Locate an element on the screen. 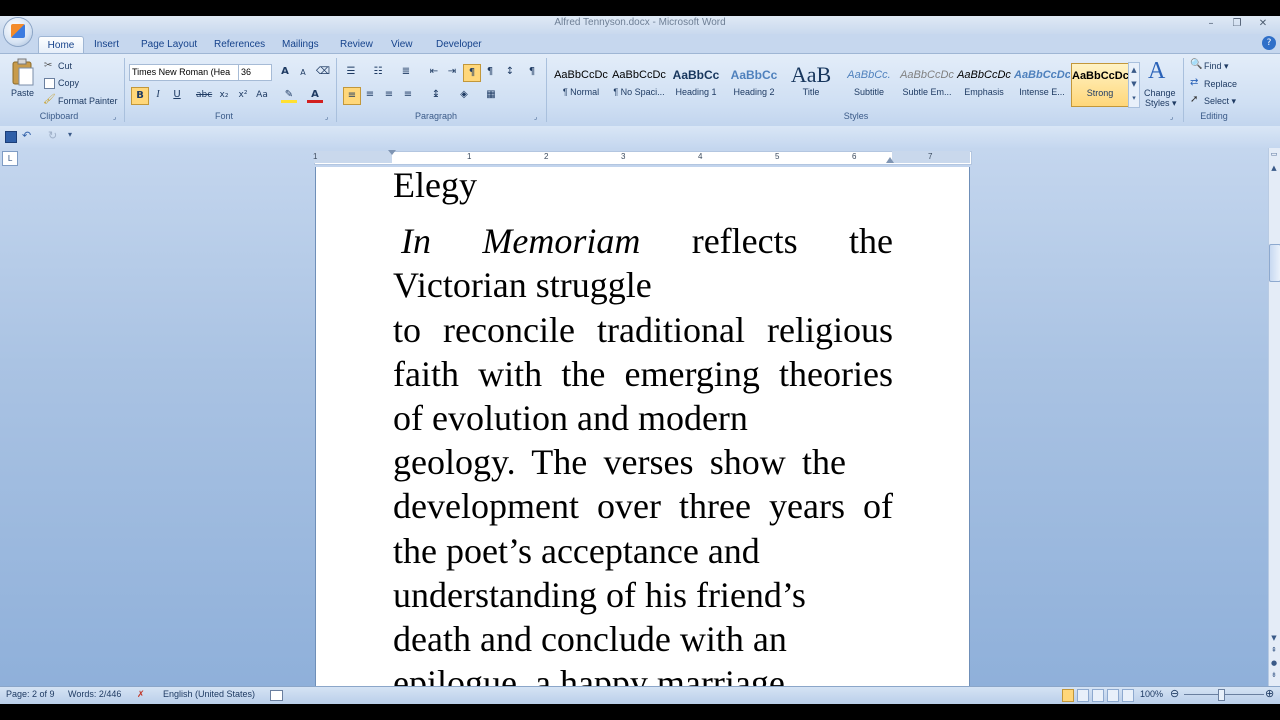  change-styles-button: Change is located at coordinates (1160, 93).